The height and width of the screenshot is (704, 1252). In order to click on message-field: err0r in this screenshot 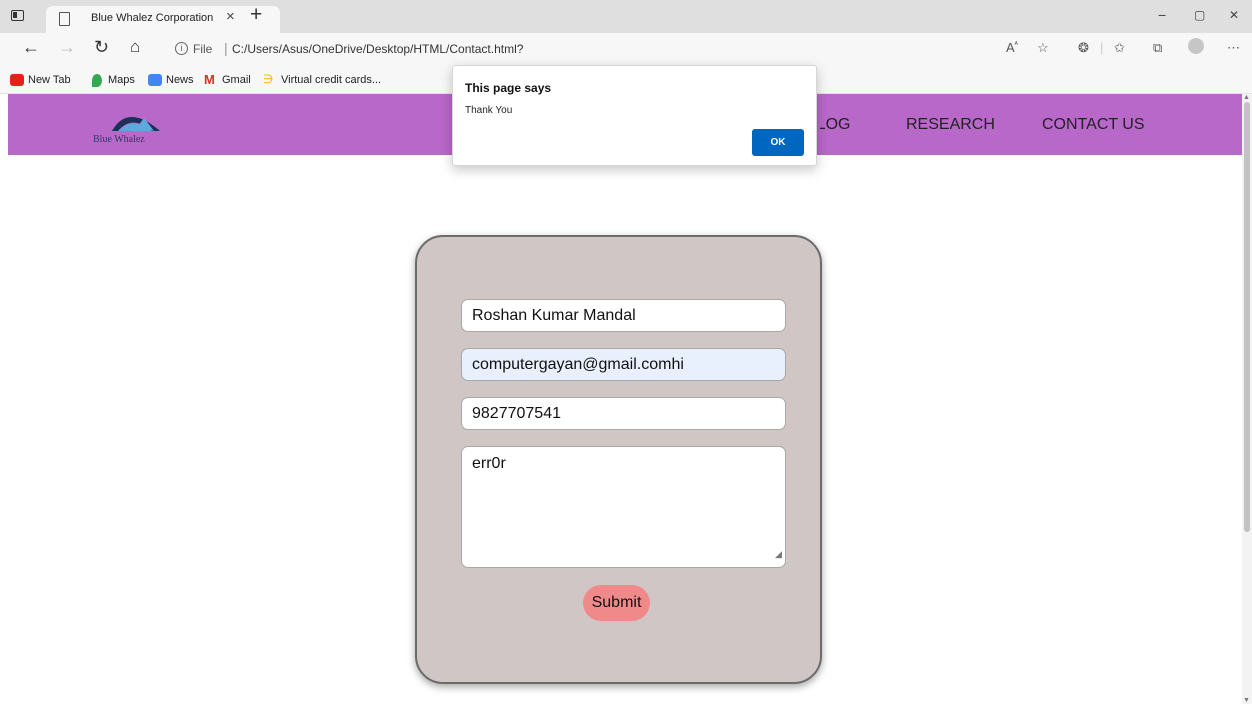, I will do `click(623, 507)`.